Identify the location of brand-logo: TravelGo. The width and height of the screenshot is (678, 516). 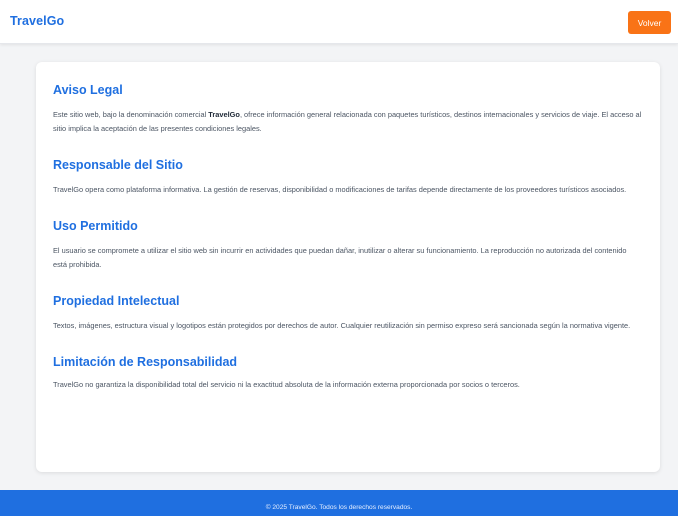
(37, 21).